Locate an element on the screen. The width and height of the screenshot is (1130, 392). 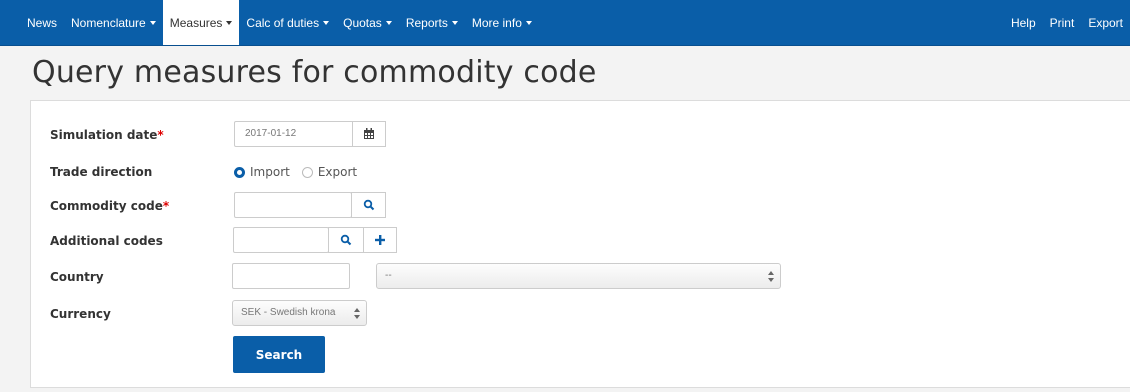
nav-print: Print is located at coordinates (1062, 22).